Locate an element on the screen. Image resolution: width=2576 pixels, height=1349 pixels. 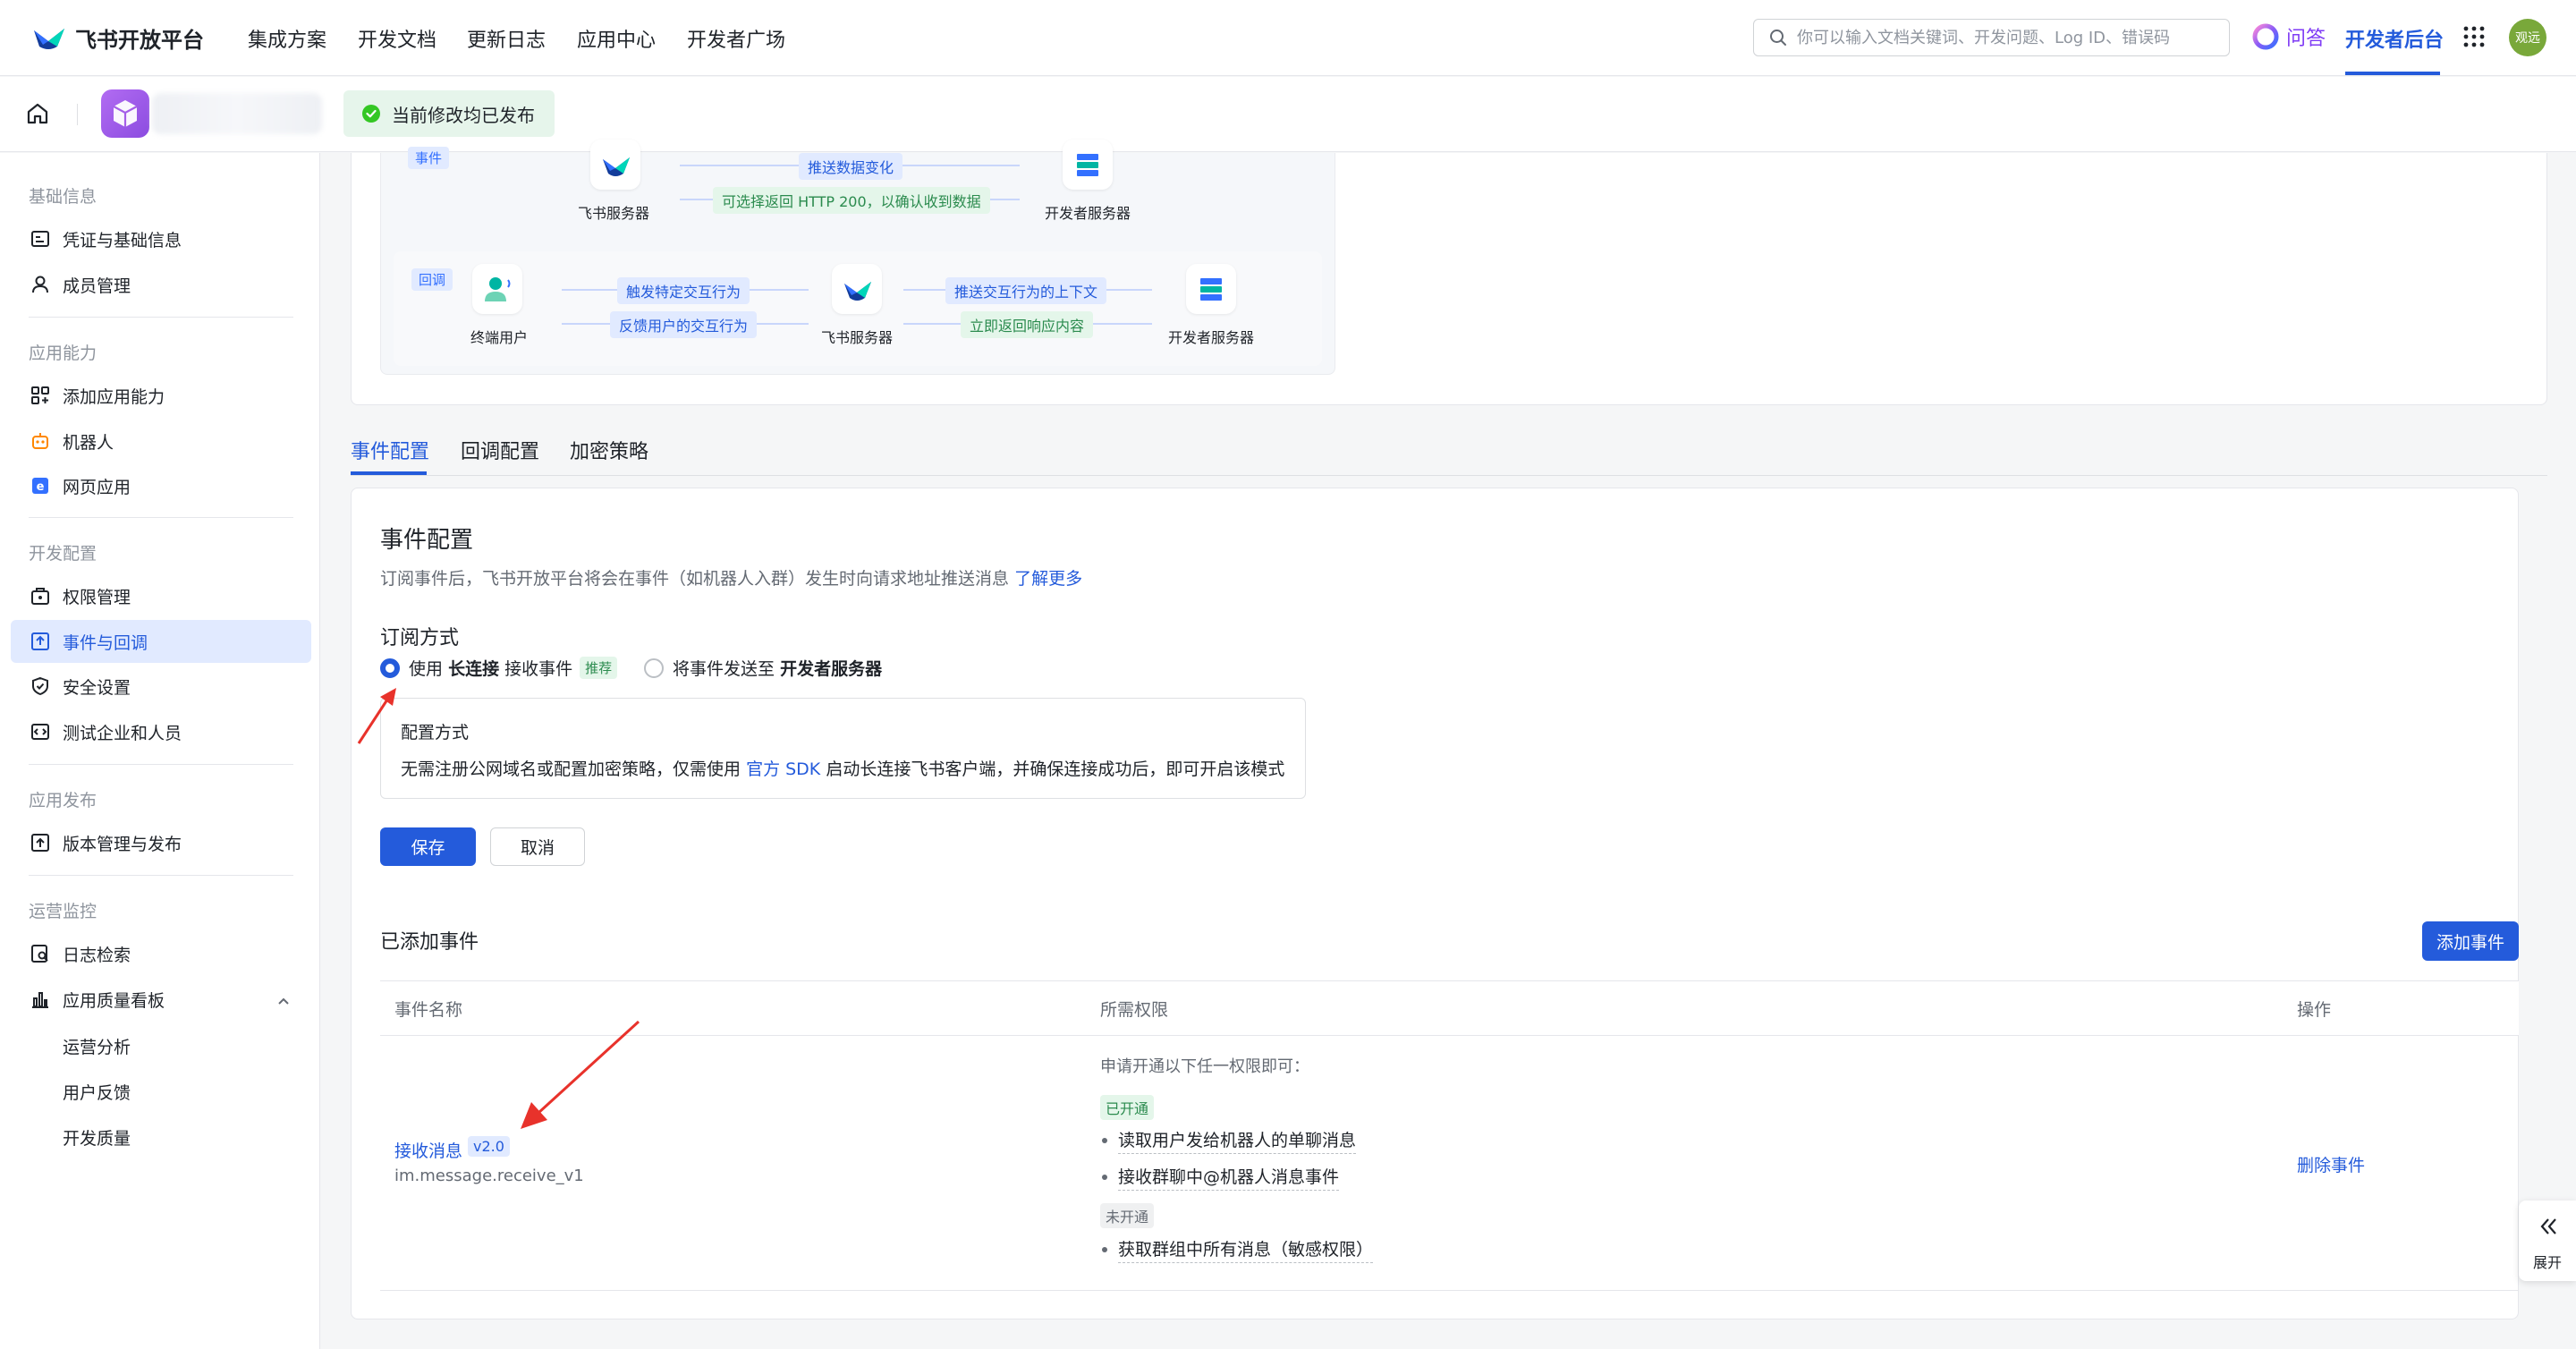
sidebar-item-label: 应用质量看板 is located at coordinates (114, 1000).